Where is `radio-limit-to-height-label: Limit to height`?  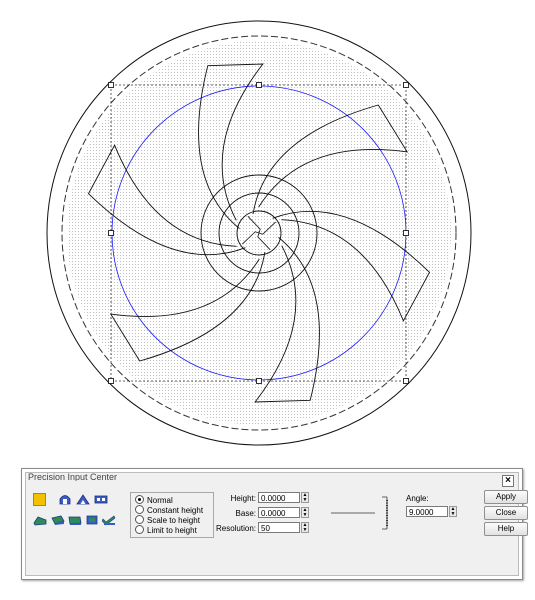
radio-limit-to-height-label: Limit to height is located at coordinates (172, 530).